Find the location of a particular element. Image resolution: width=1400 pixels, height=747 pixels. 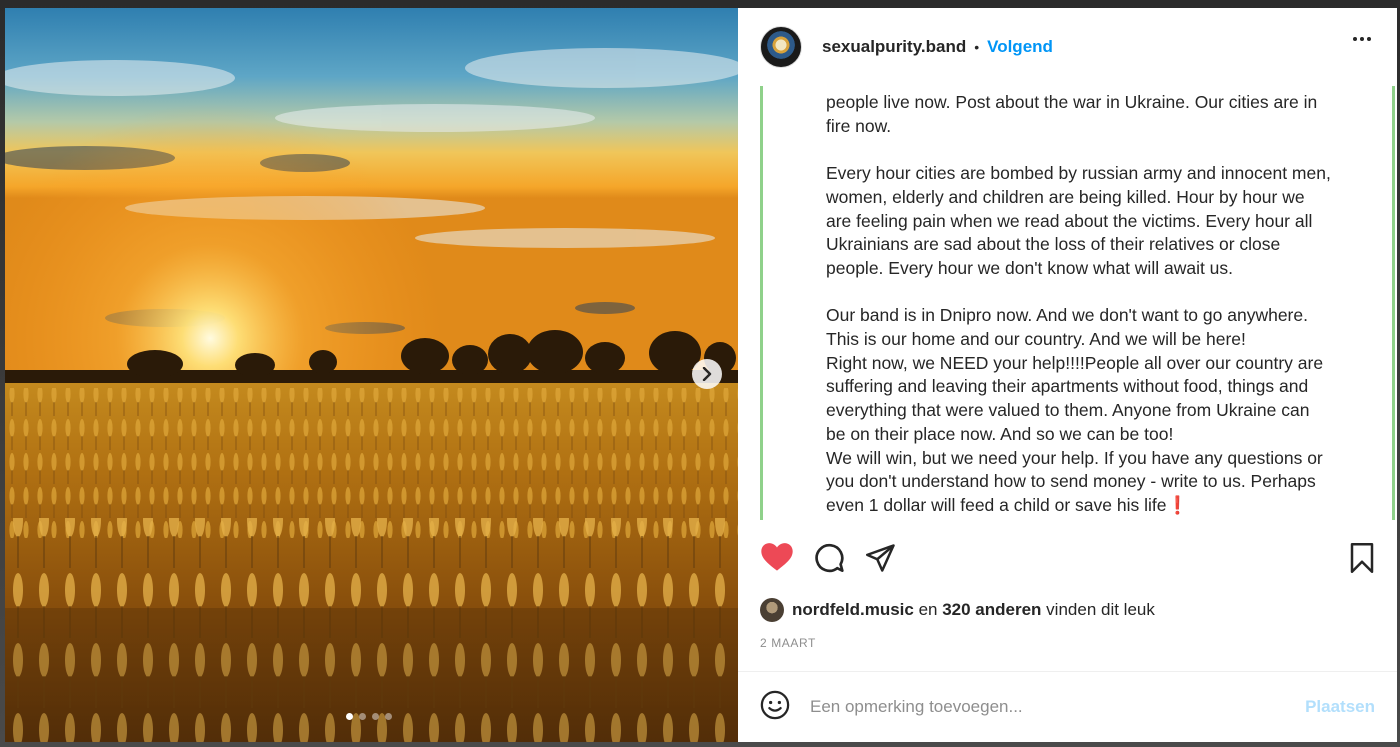

paper-plane-icon is located at coordinates (880, 558).